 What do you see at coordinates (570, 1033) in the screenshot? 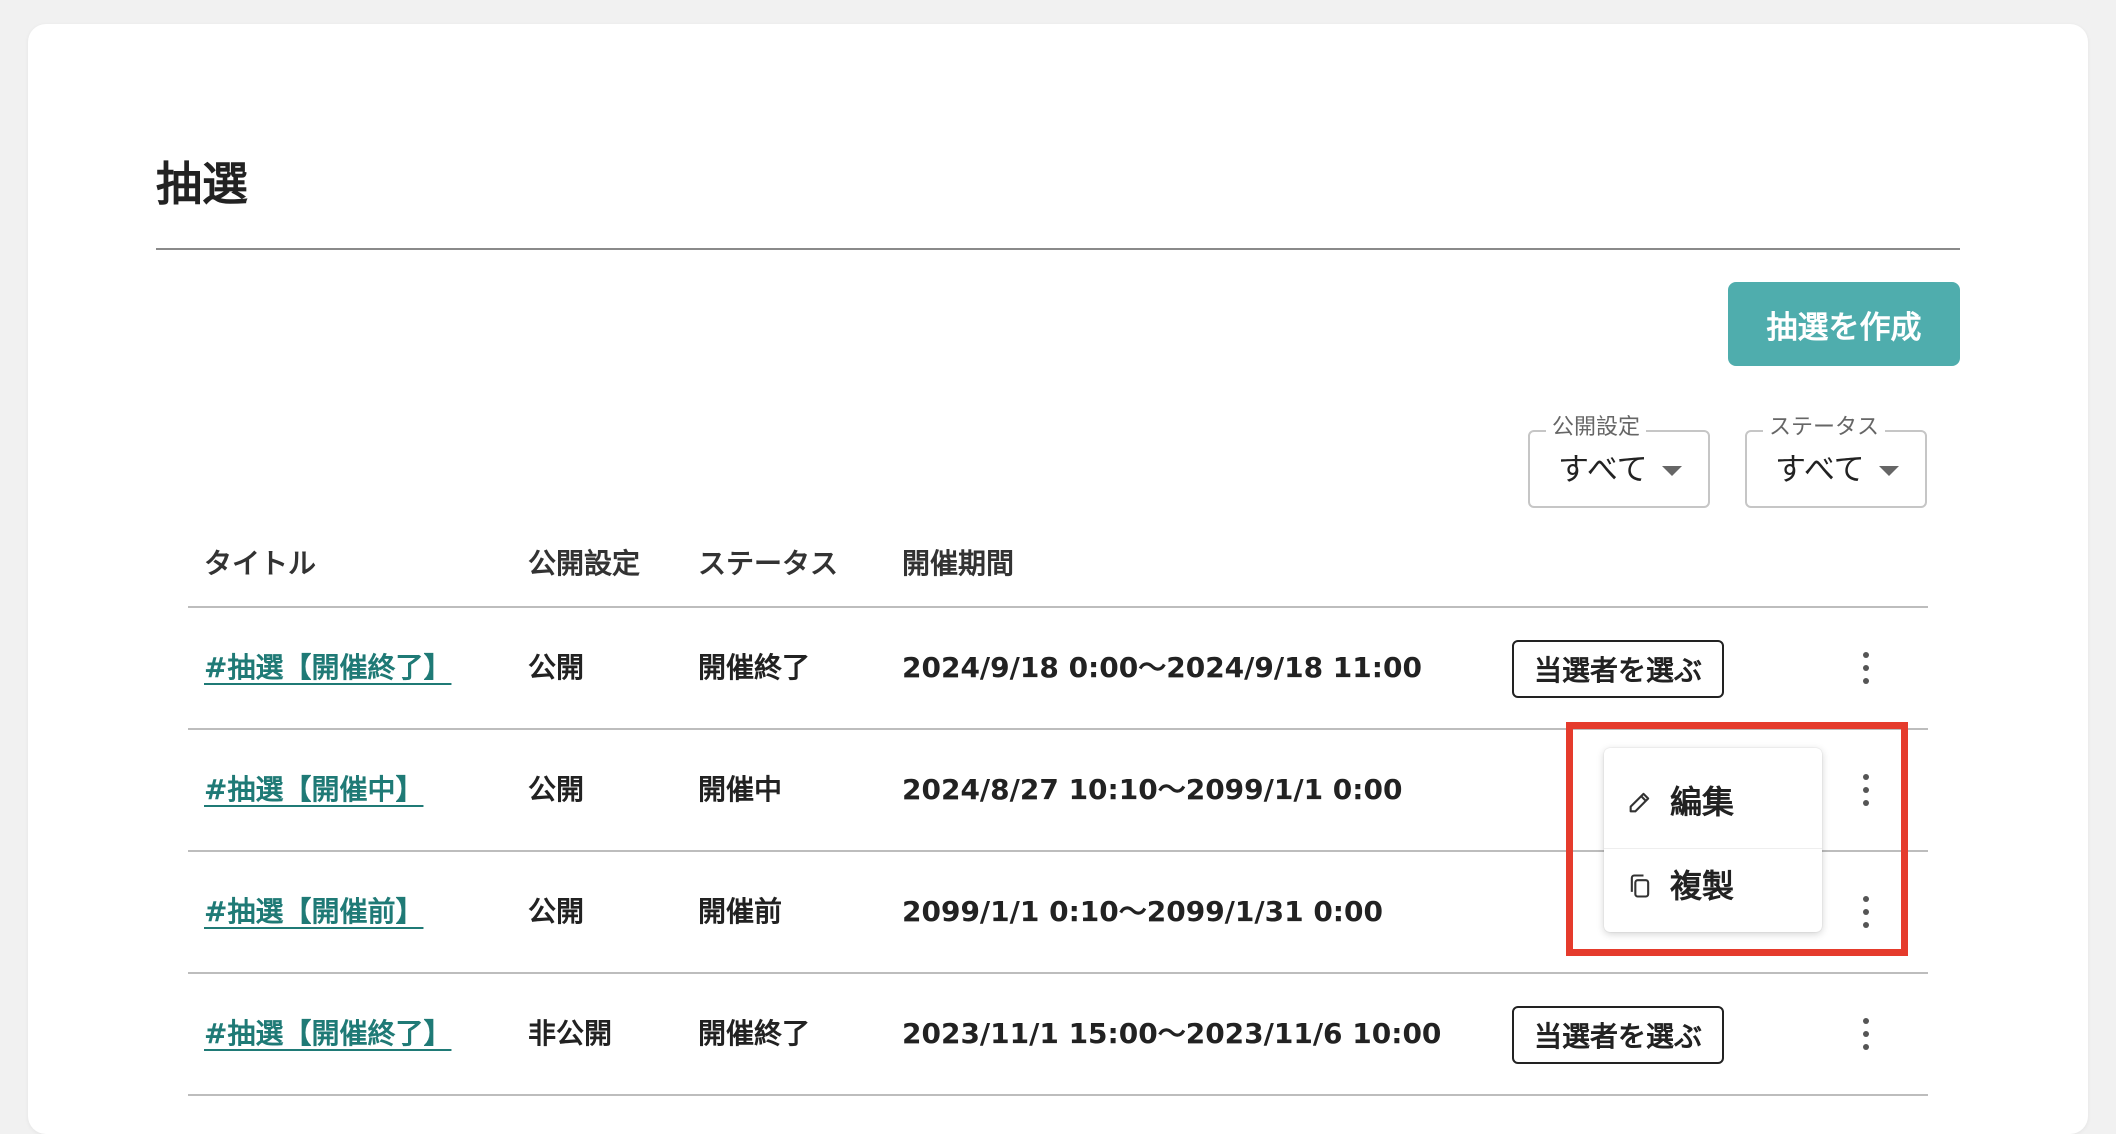
I see `visibility-cell: 非公開` at bounding box center [570, 1033].